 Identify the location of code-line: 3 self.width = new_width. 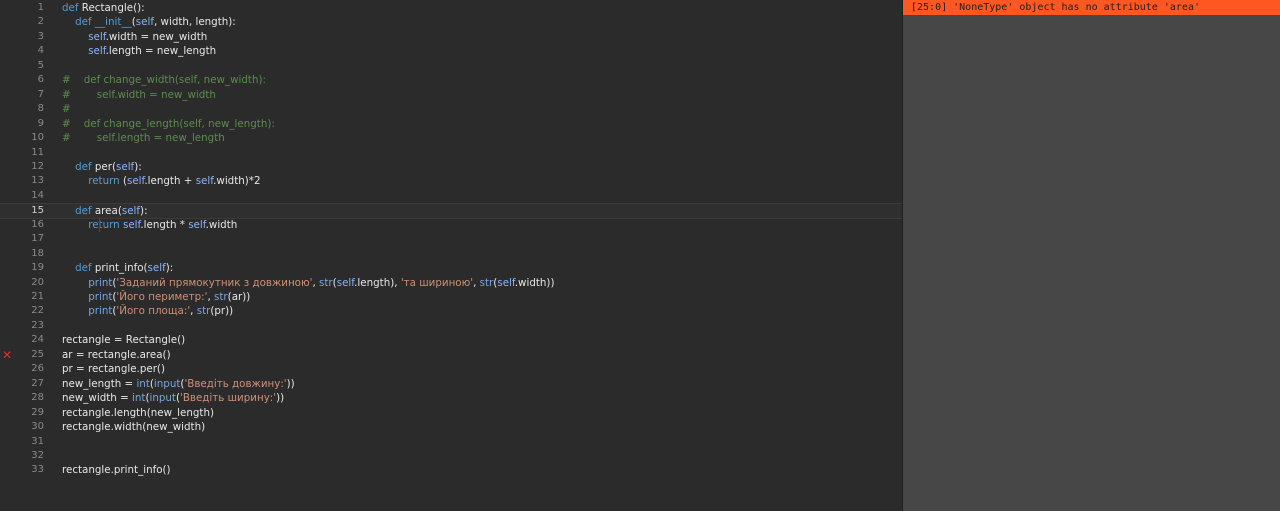
(451, 37).